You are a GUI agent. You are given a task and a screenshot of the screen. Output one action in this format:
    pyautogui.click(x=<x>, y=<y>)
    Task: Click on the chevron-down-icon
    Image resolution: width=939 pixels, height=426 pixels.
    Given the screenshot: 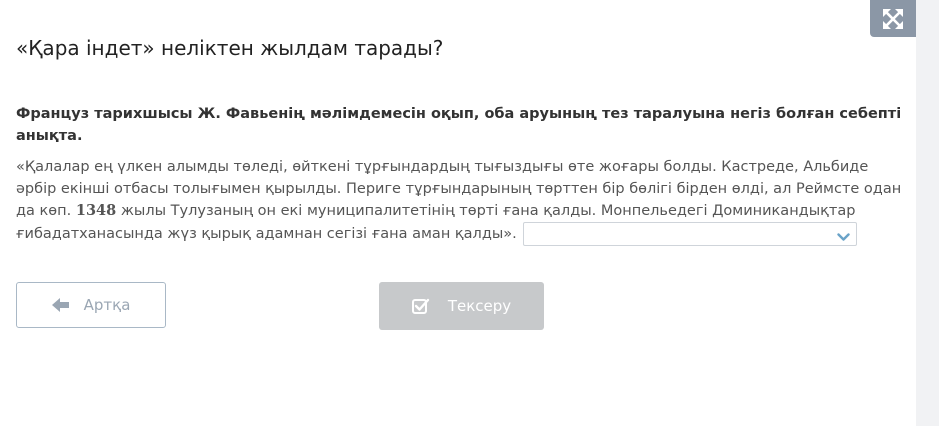 What is the action you would take?
    pyautogui.click(x=844, y=234)
    